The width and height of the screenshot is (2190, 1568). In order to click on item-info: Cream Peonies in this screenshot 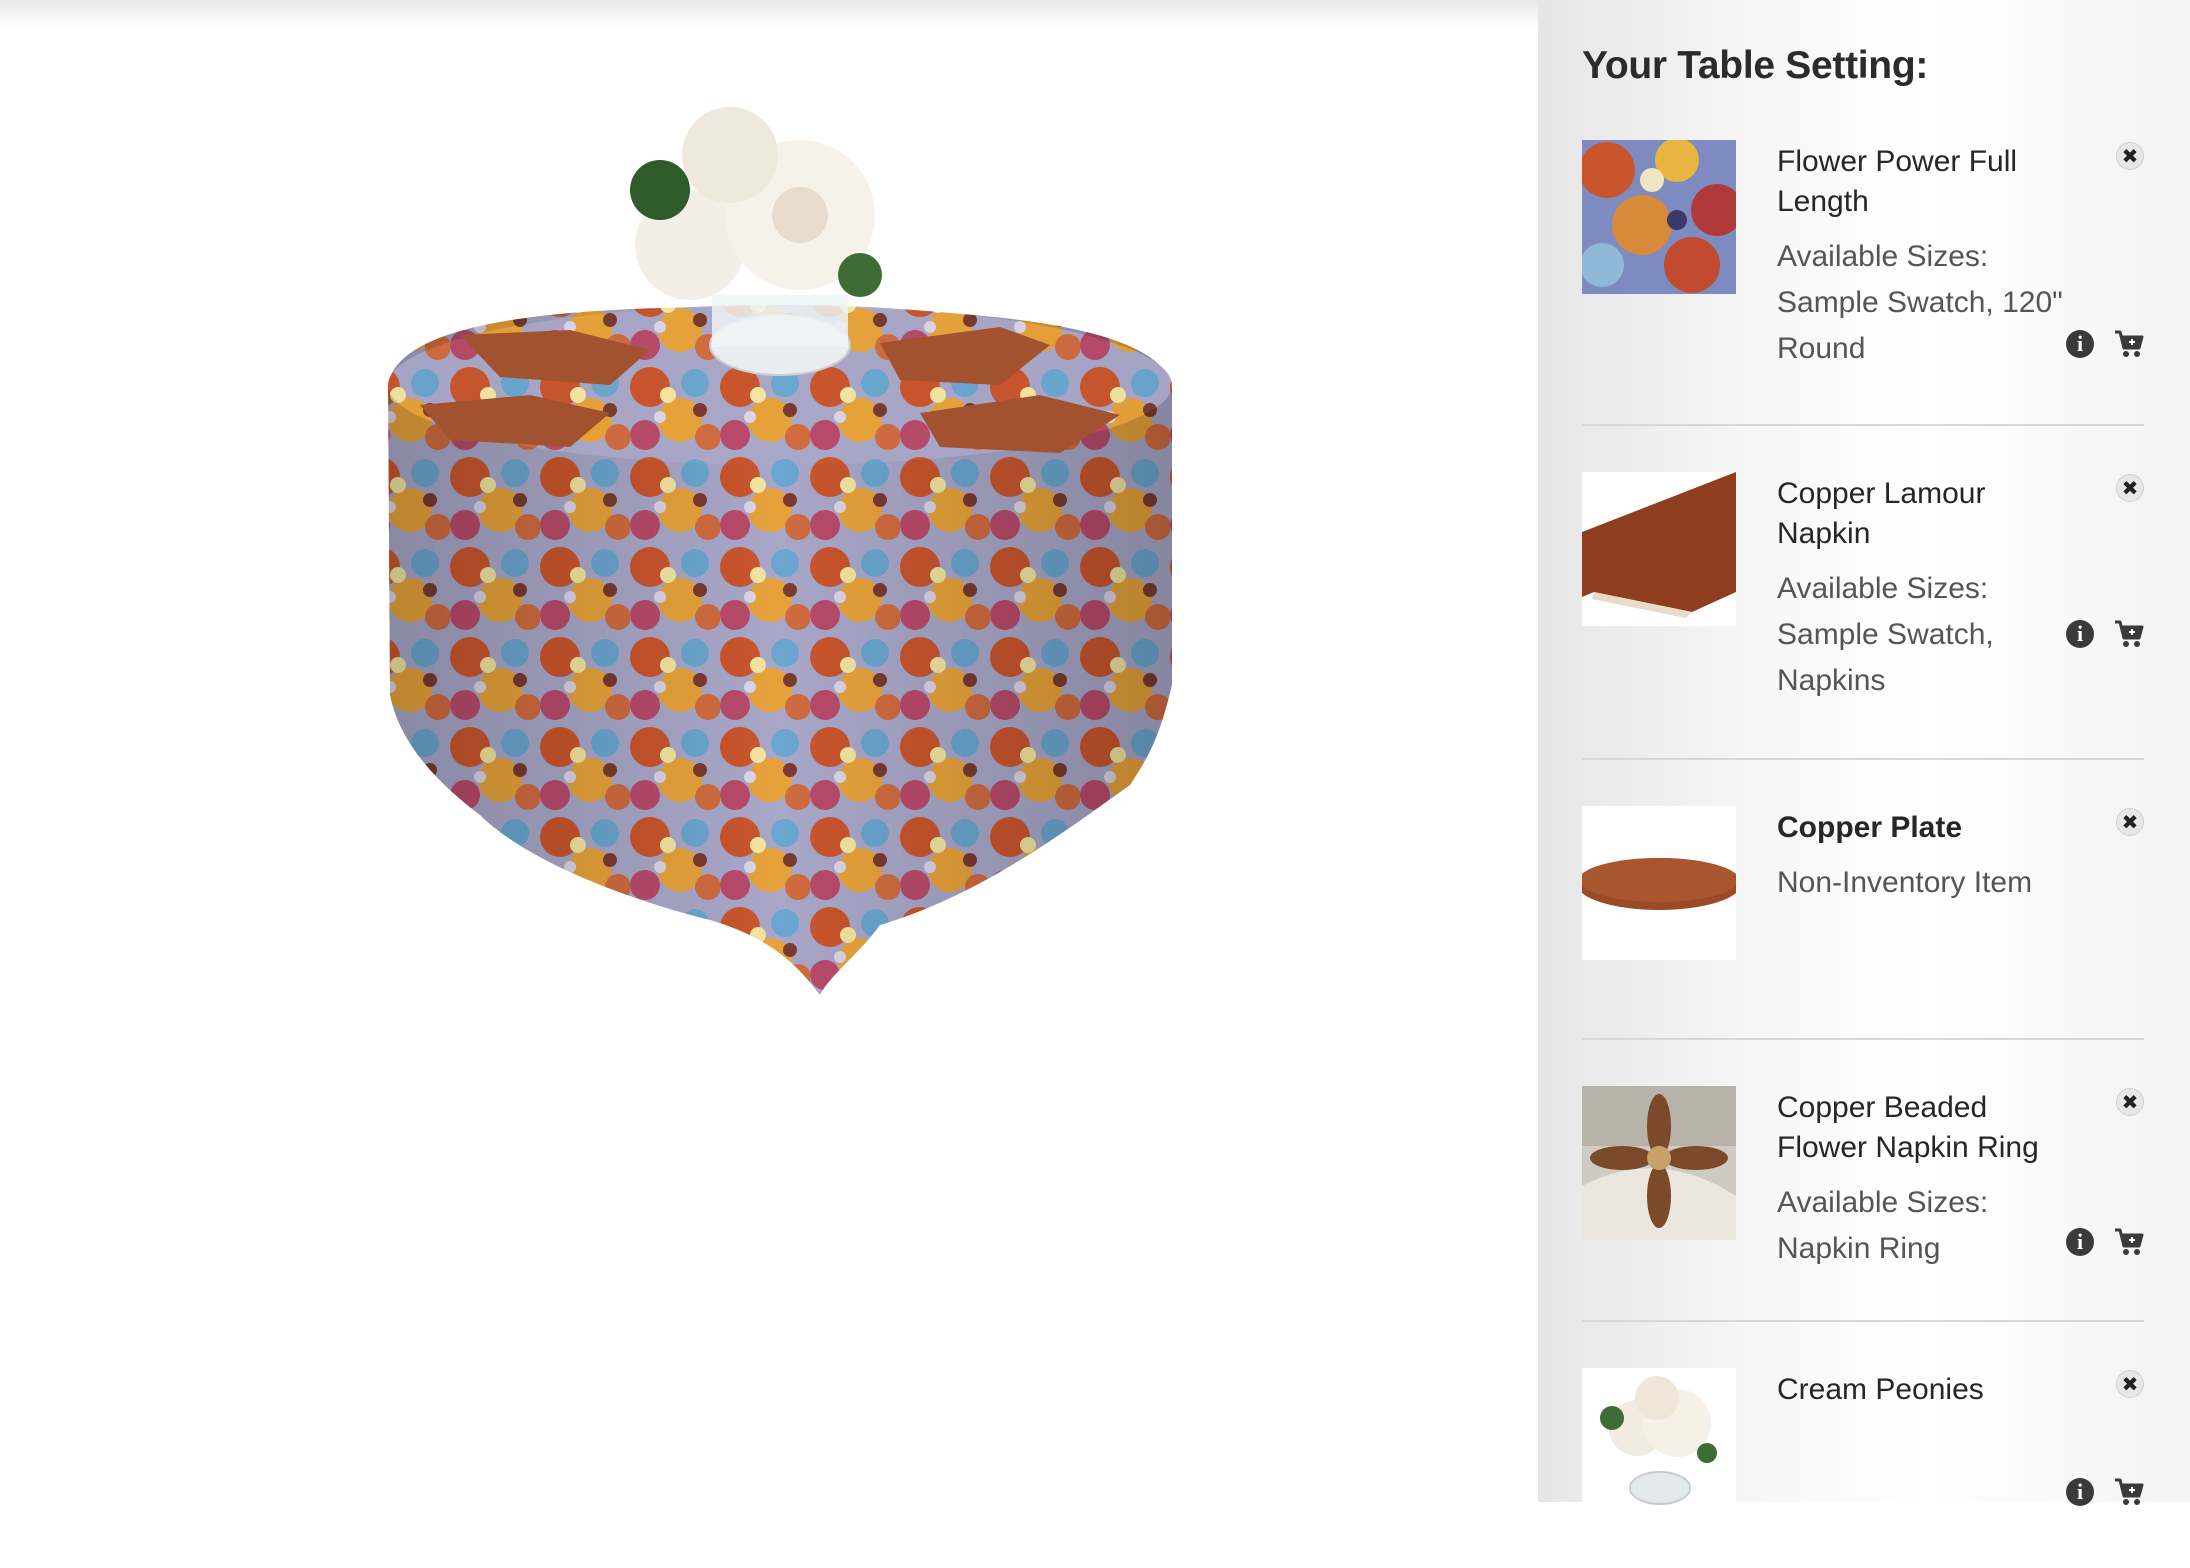, I will do `click(1927, 1389)`.